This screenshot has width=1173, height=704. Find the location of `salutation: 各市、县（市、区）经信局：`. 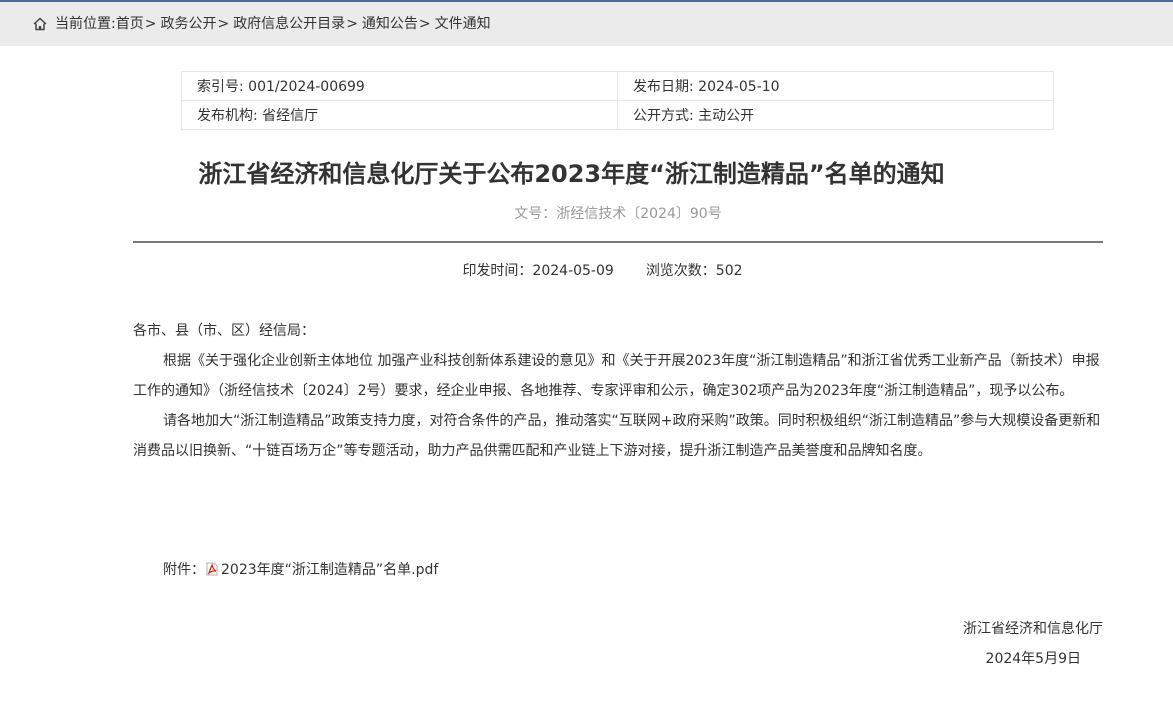

salutation: 各市、县（市、区）经信局： is located at coordinates (224, 331).